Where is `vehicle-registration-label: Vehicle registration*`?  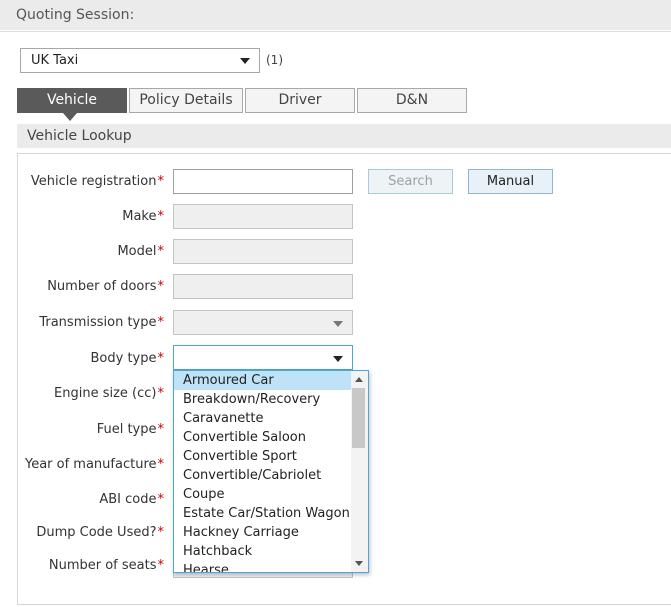
vehicle-registration-label: Vehicle registration* is located at coordinates (97, 181).